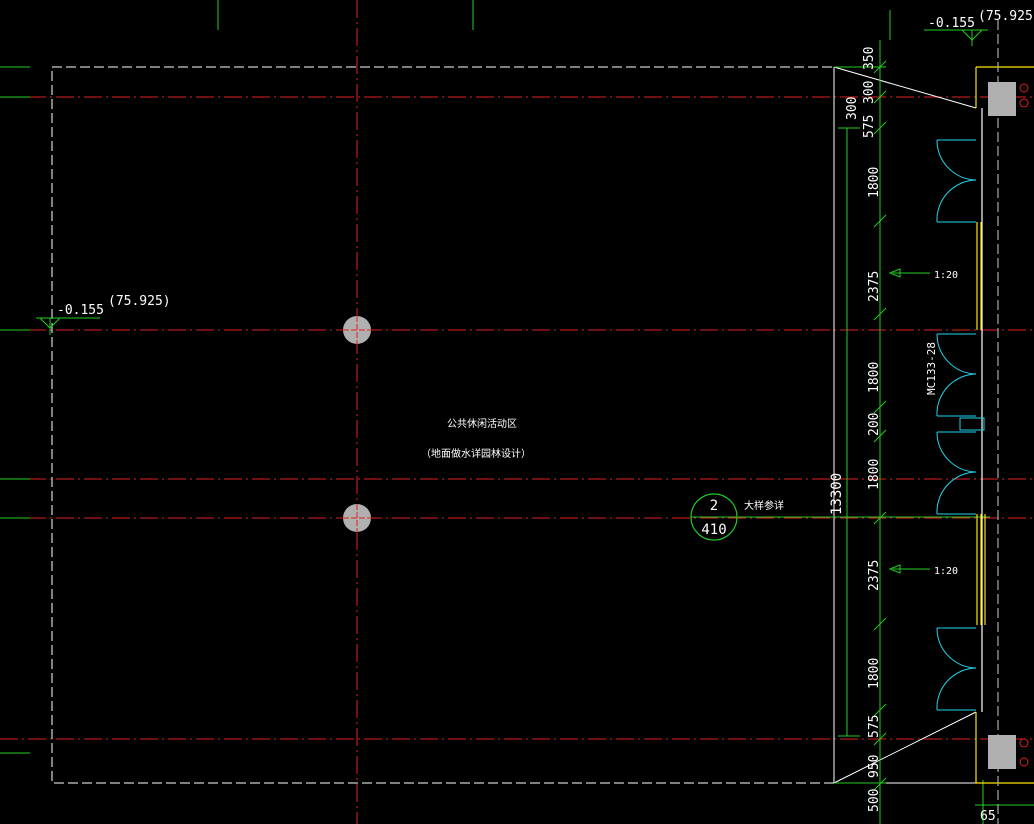  What do you see at coordinates (874, 766) in the screenshot?
I see `dim-11: 950` at bounding box center [874, 766].